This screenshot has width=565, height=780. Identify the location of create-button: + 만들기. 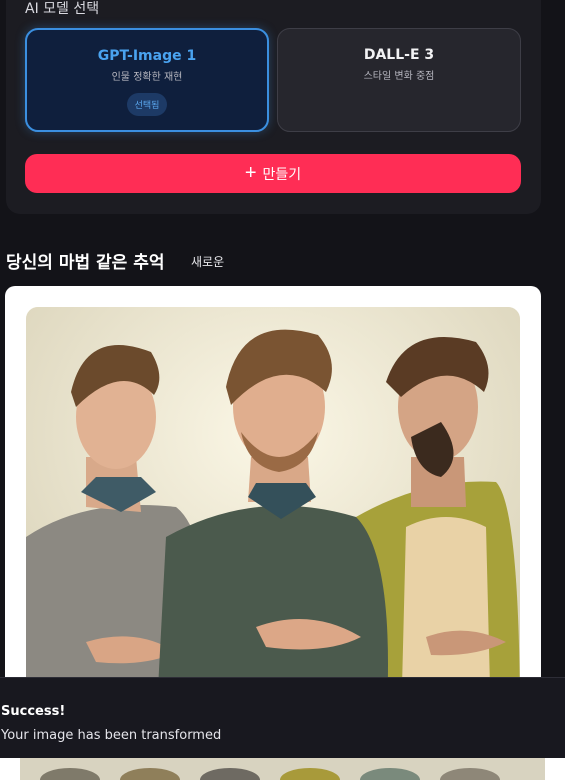
(273, 173).